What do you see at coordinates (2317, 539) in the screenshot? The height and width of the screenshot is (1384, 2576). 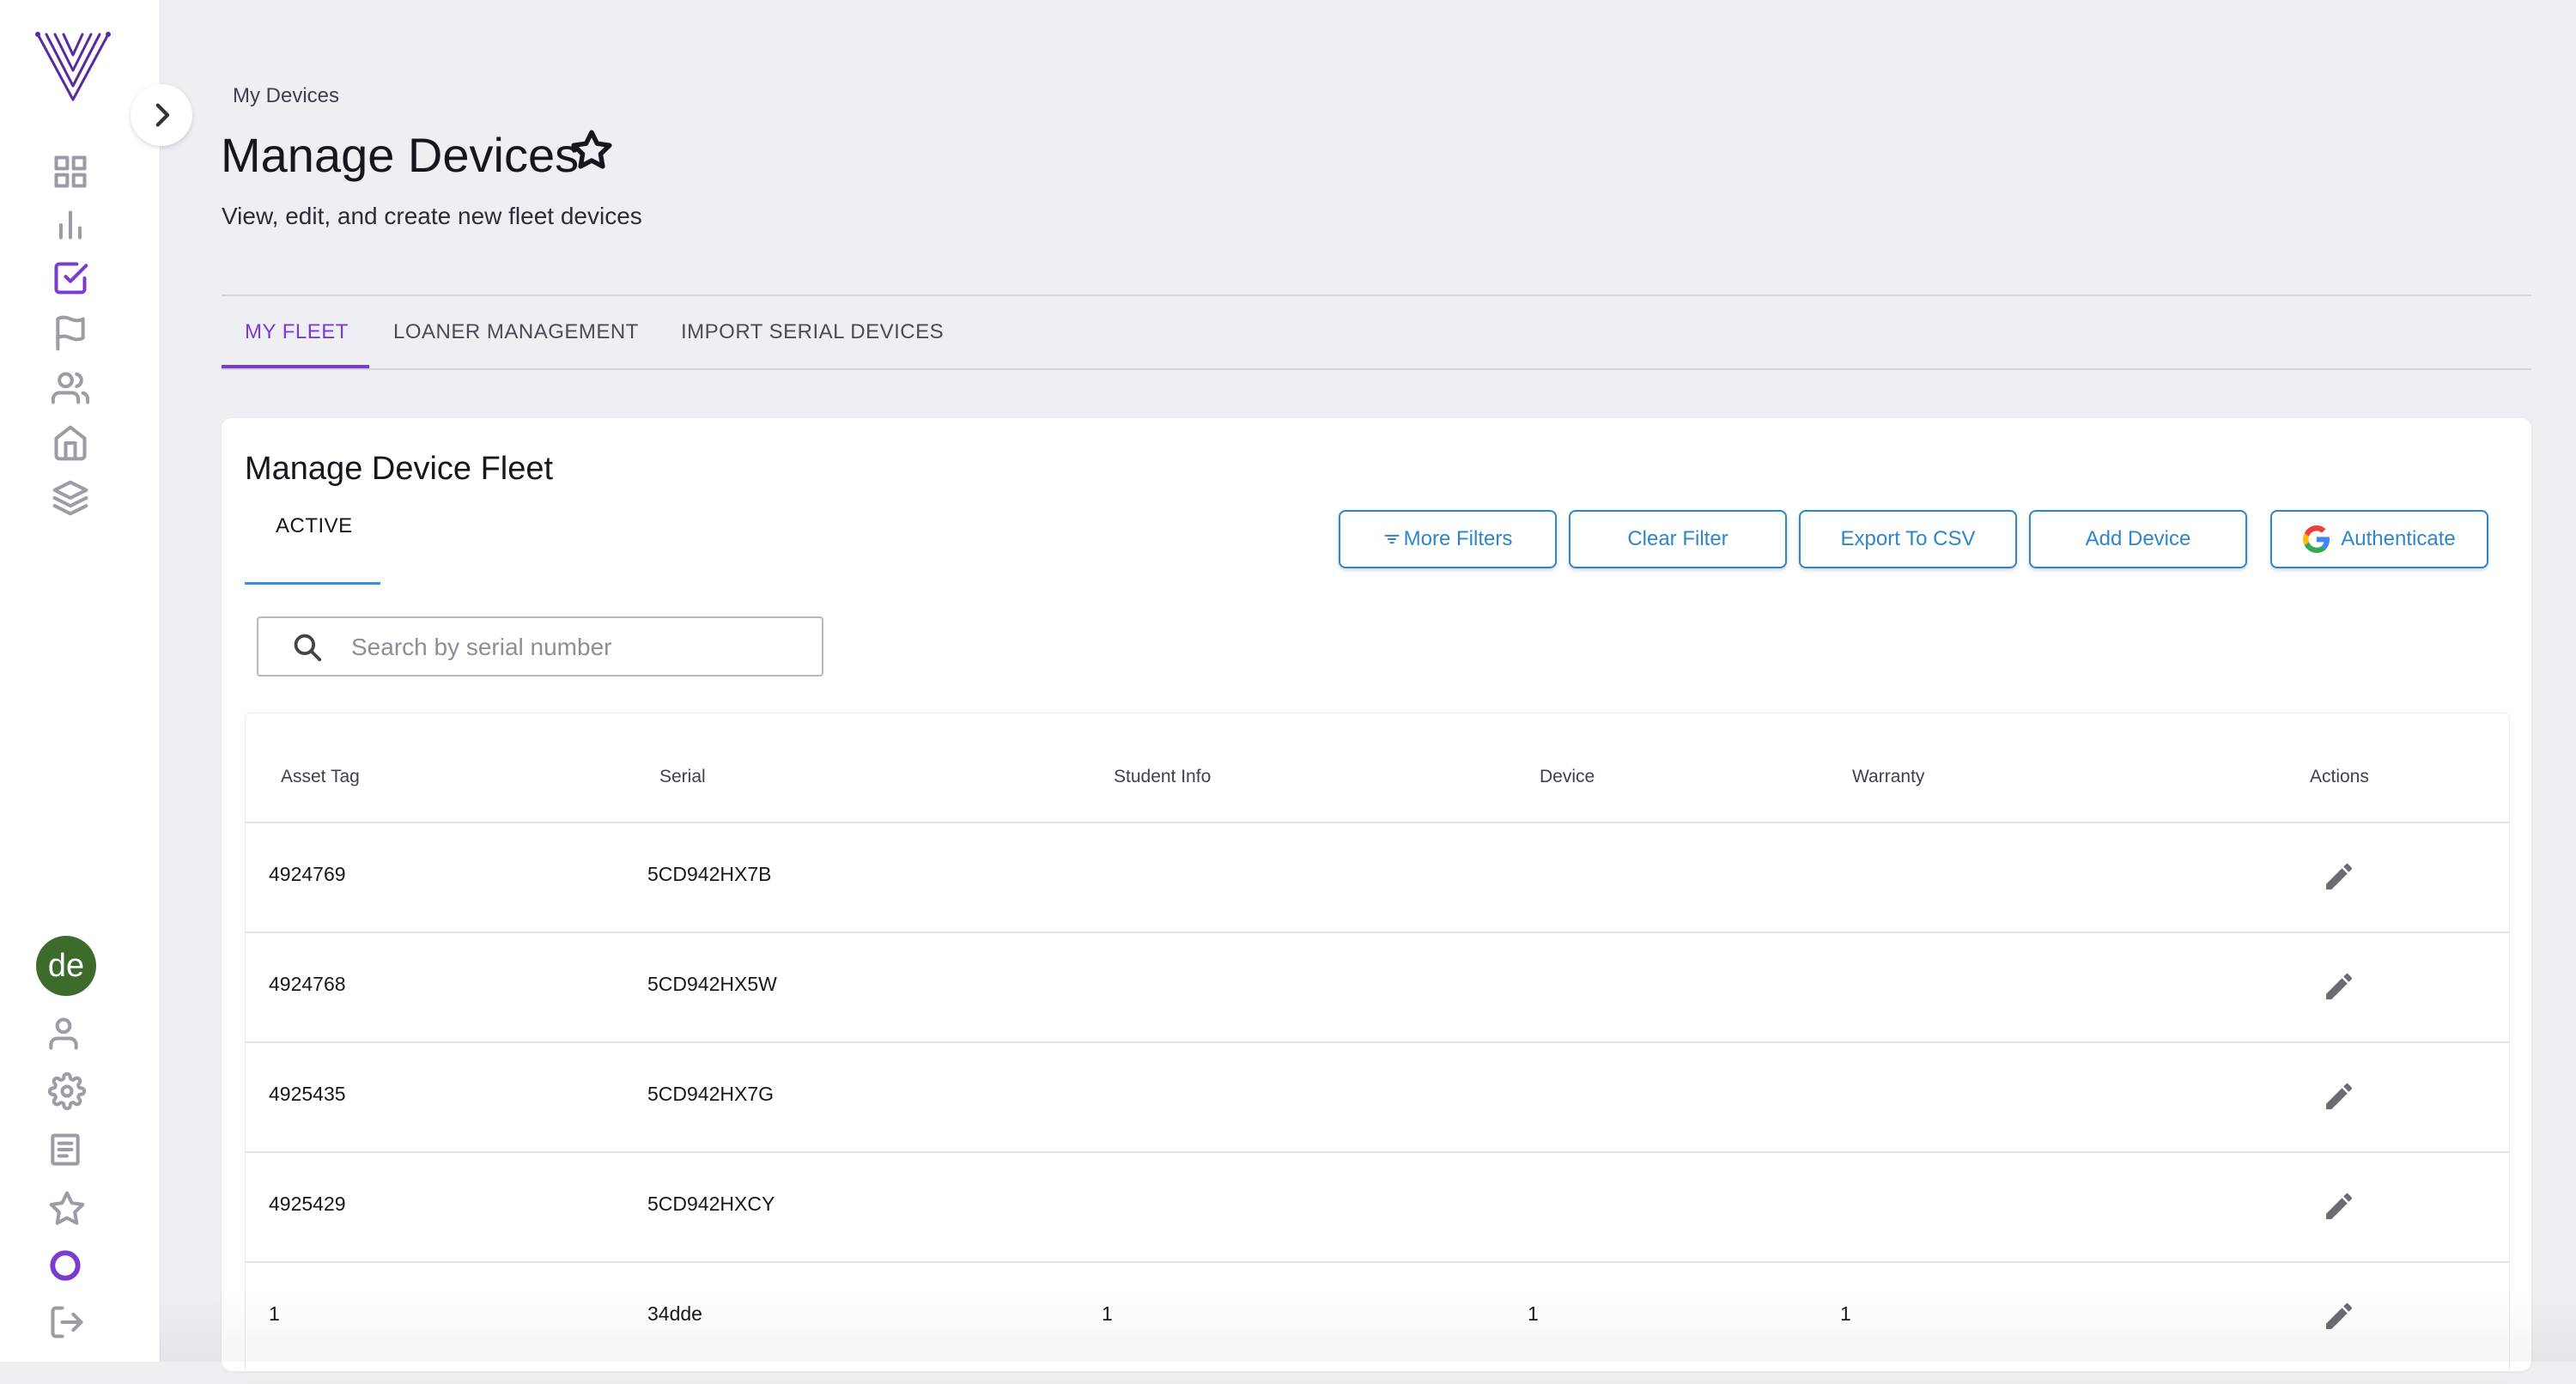 I see `google-icon` at bounding box center [2317, 539].